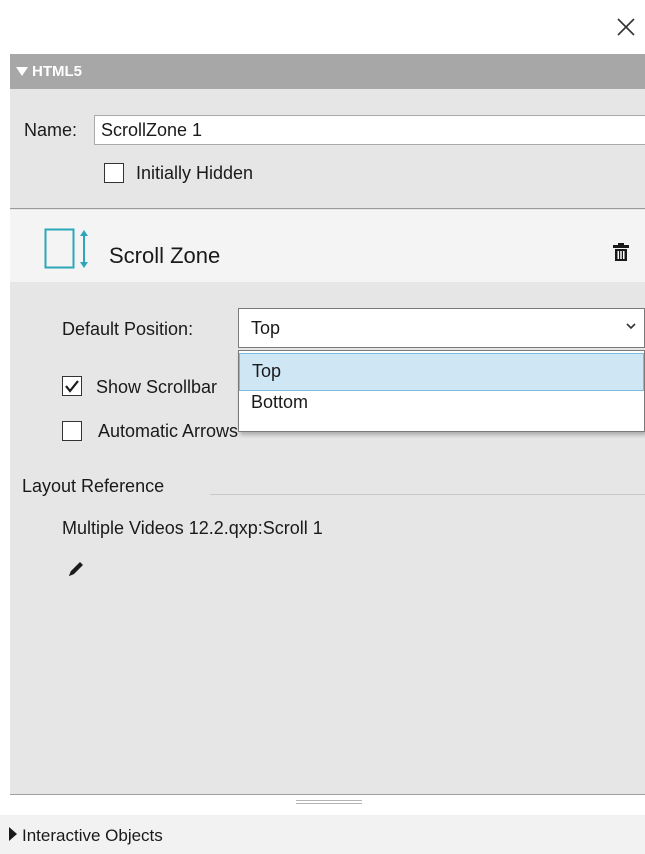 Image resolution: width=645 pixels, height=854 pixels. Describe the element at coordinates (621, 253) in the screenshot. I see `trash-icon` at that location.